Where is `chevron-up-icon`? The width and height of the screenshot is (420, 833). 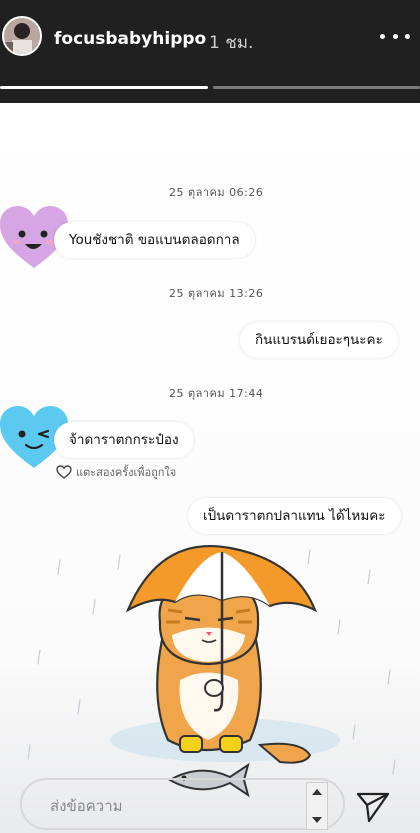 chevron-up-icon is located at coordinates (317, 792).